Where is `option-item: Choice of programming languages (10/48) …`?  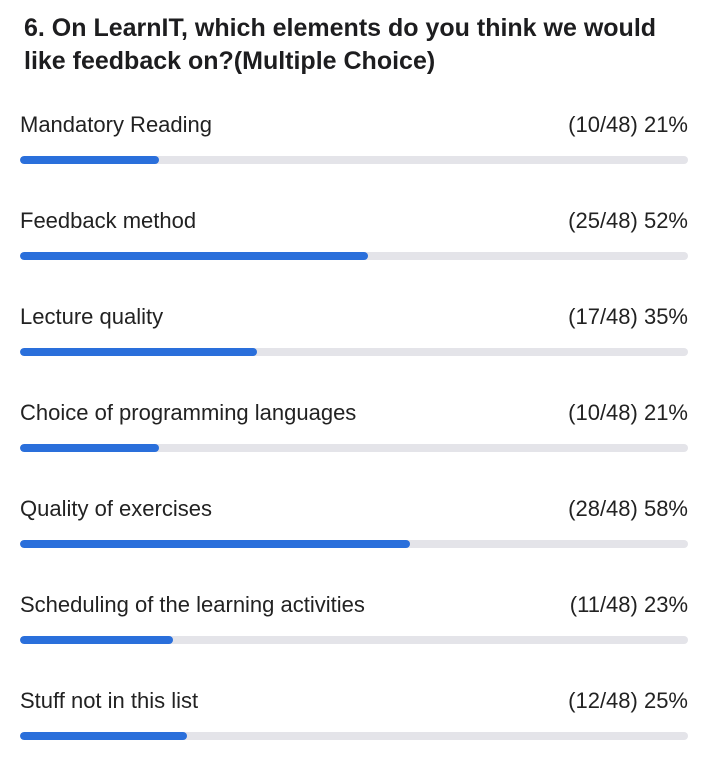
option-item: Choice of programming languages (10/48) … is located at coordinates (354, 442).